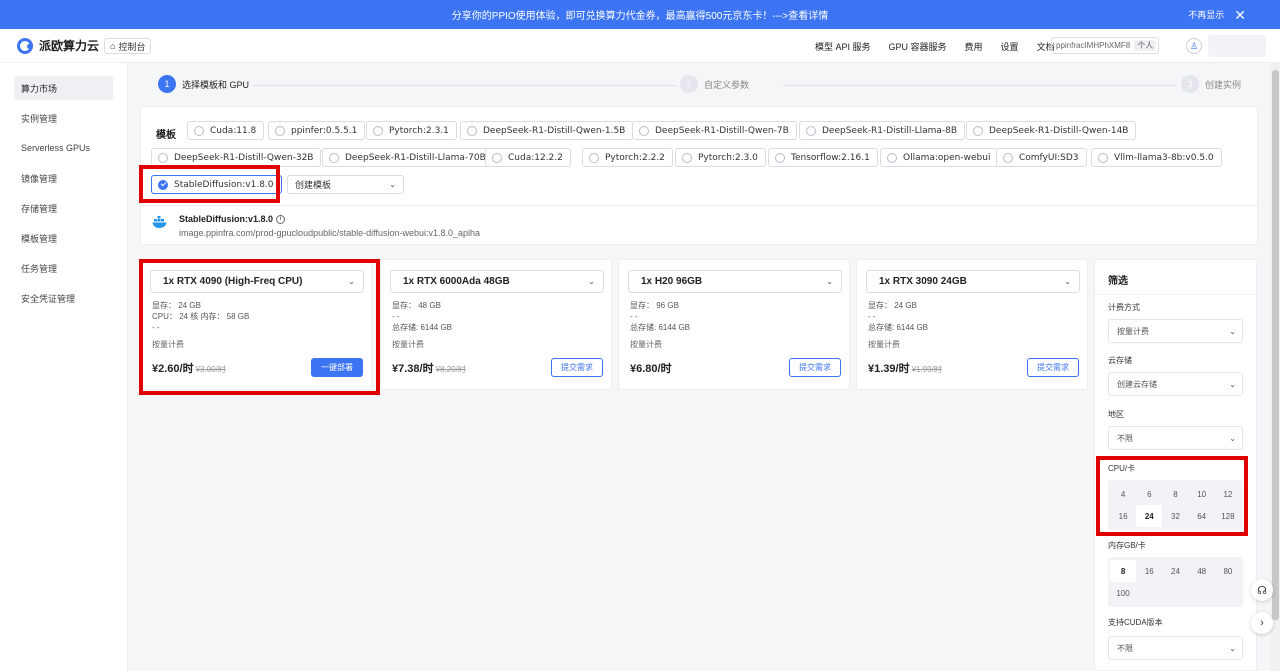  I want to click on console-button: ⌂ 控制台, so click(128, 46).